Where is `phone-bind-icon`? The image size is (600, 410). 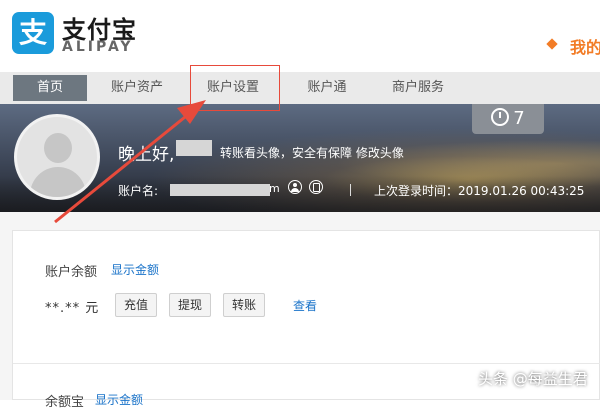 phone-bind-icon is located at coordinates (316, 187).